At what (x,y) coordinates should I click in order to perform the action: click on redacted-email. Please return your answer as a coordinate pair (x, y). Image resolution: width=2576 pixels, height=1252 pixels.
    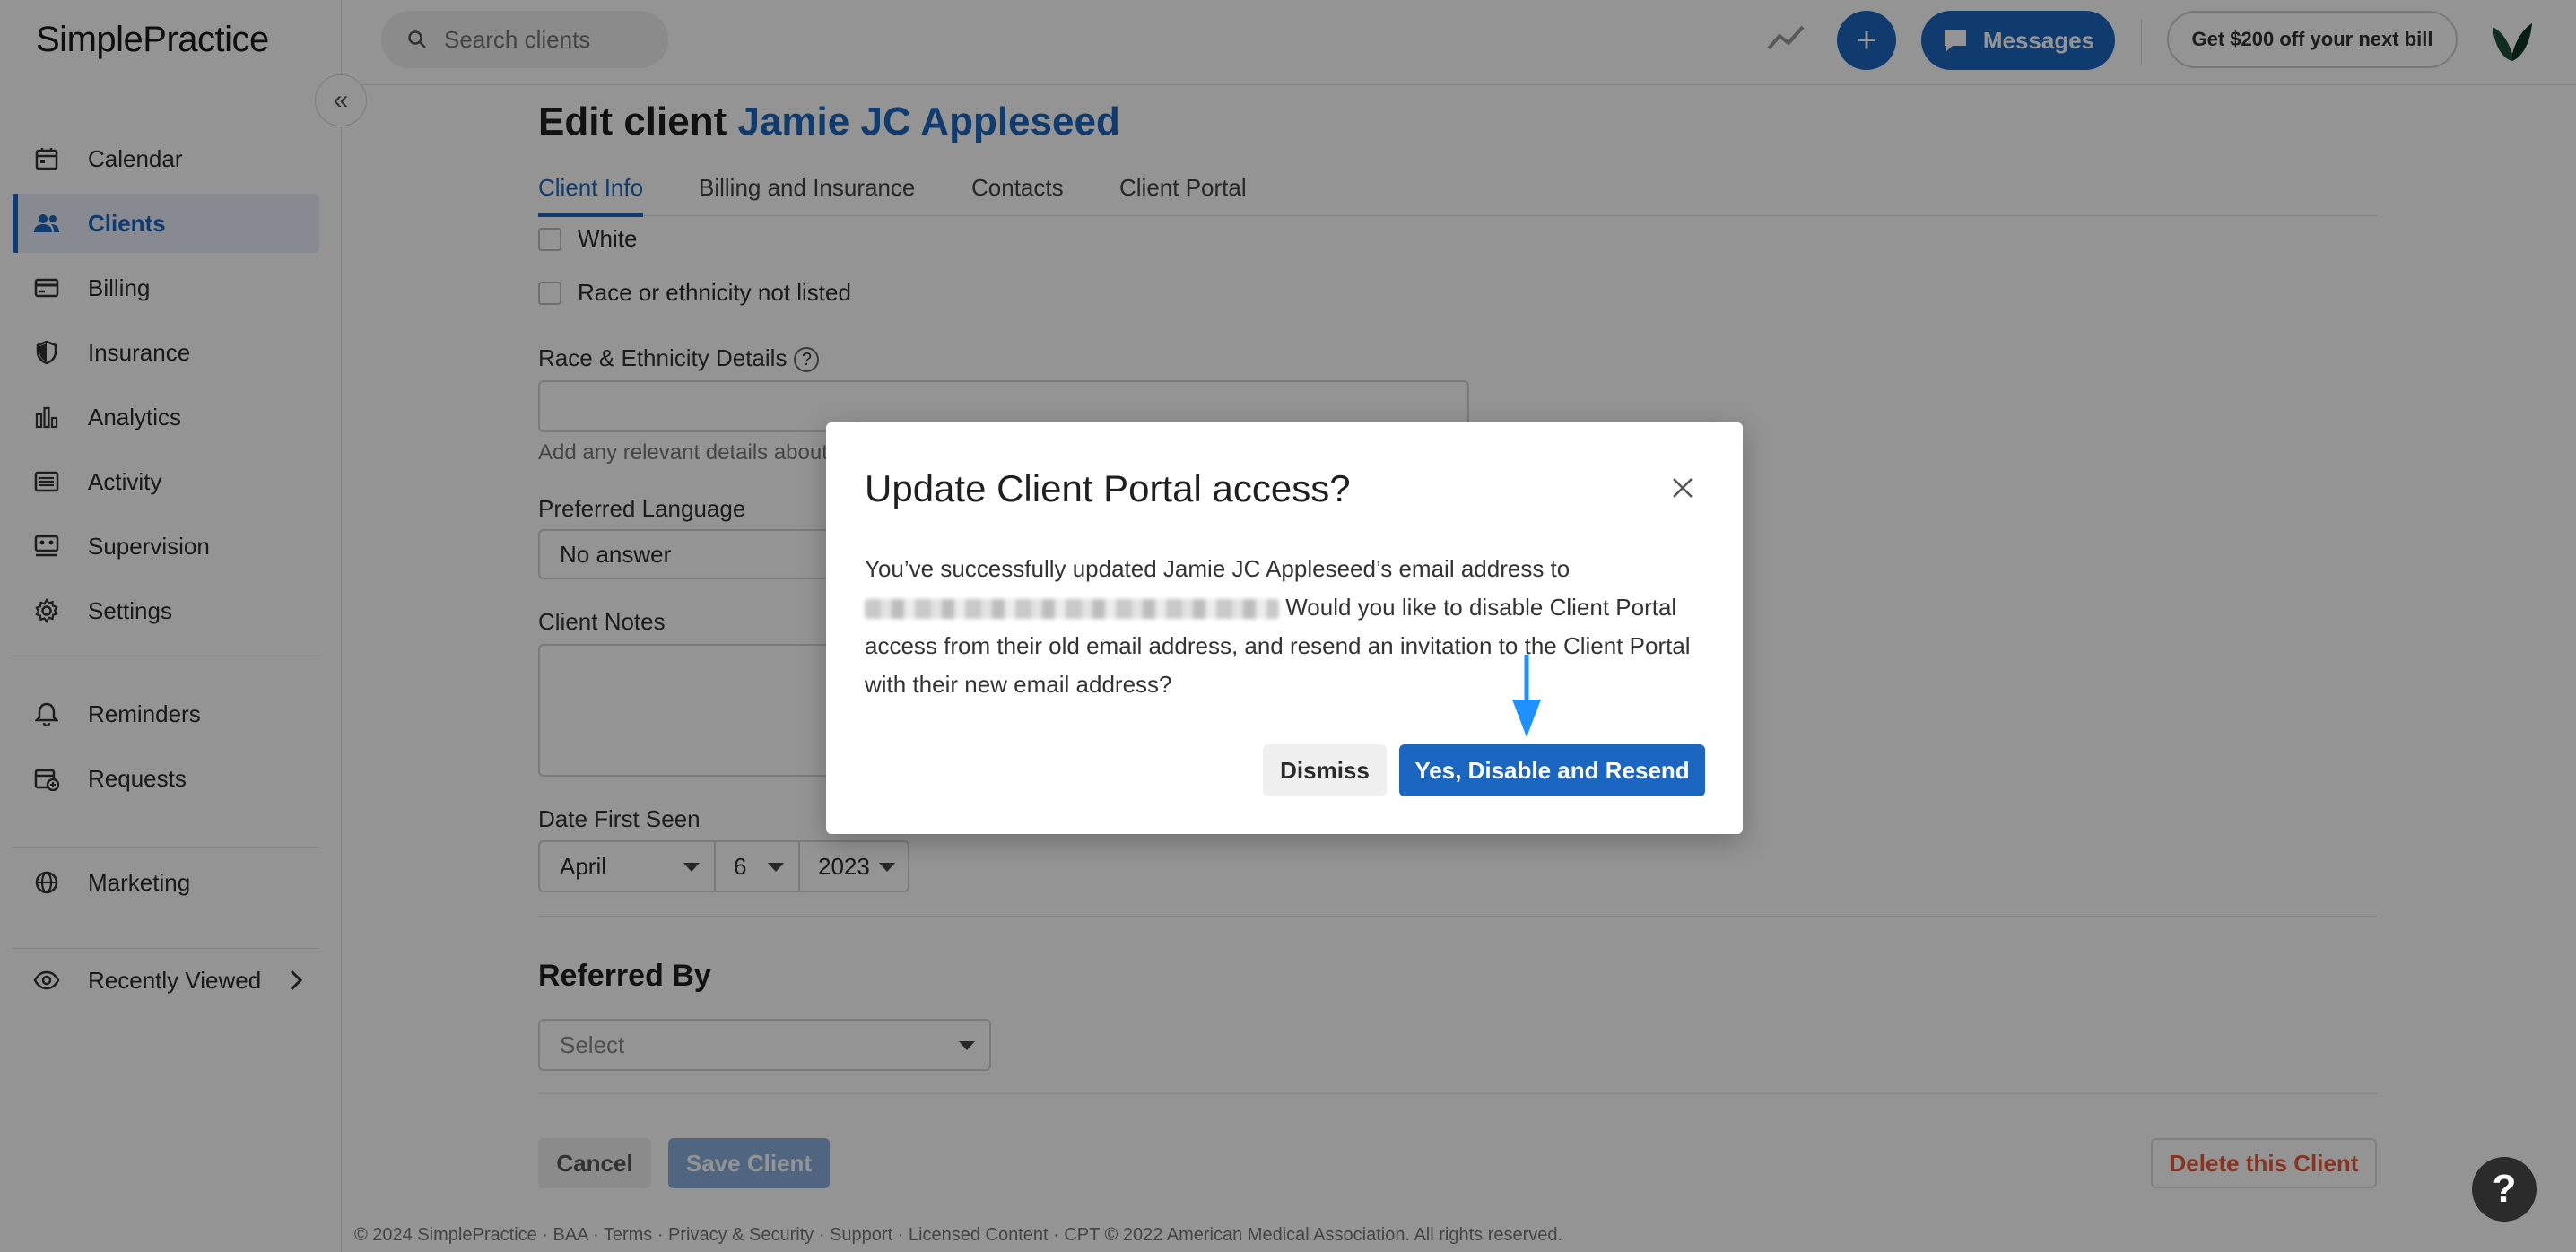
    Looking at the image, I should click on (1072, 609).